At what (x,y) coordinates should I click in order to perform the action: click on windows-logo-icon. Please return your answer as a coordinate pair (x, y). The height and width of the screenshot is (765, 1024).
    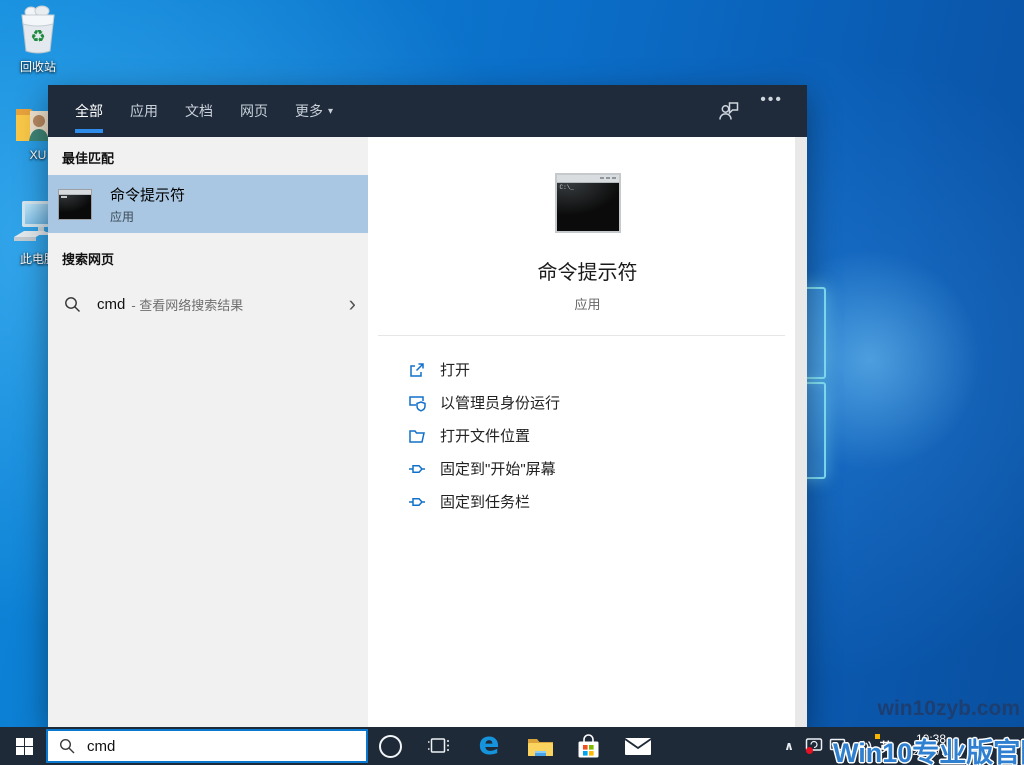
    Looking at the image, I should click on (24, 746).